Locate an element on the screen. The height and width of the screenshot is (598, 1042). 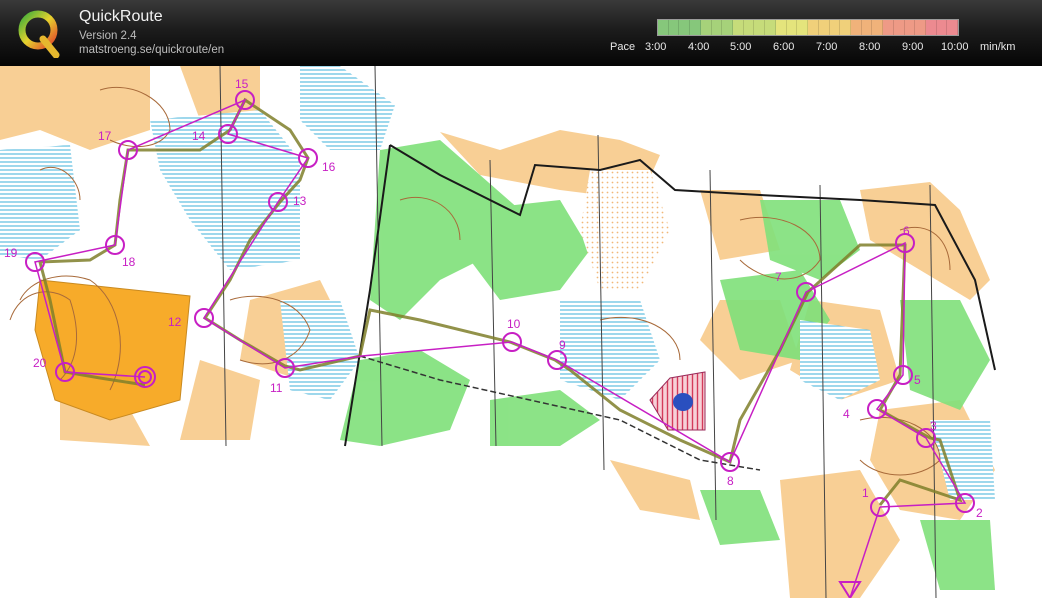
control-number: 11 is located at coordinates (276, 388).